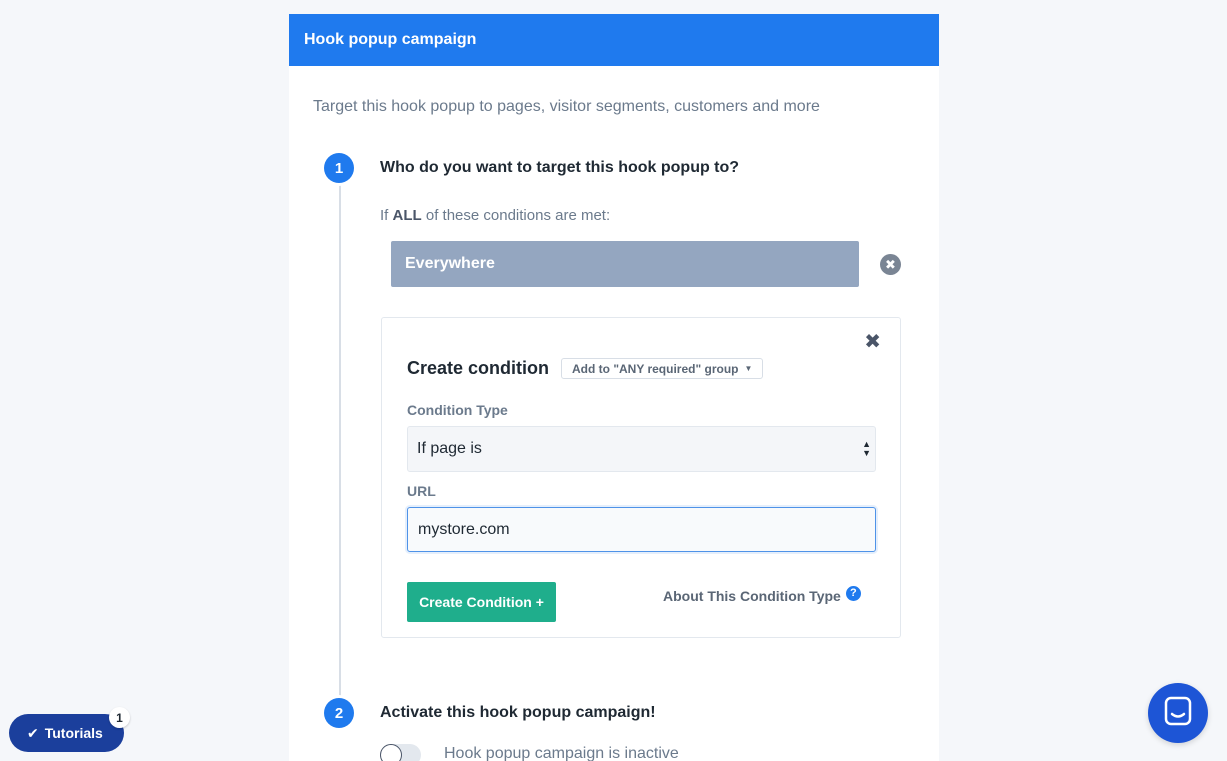 This screenshot has height=761, width=1227. What do you see at coordinates (641, 529) in the screenshot?
I see `url-input` at bounding box center [641, 529].